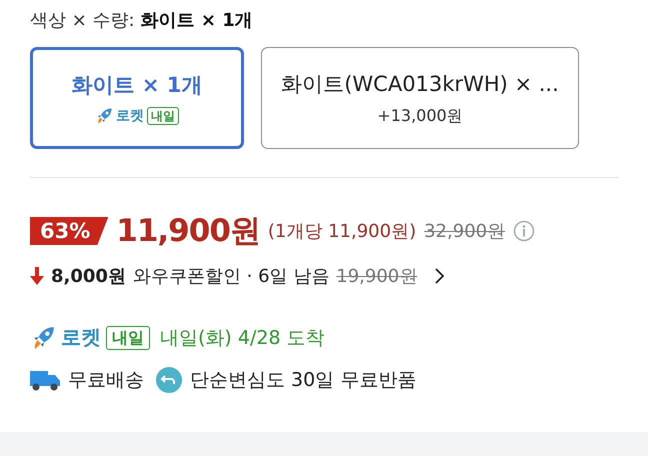  Describe the element at coordinates (169, 380) in the screenshot. I see `return-icon` at that location.